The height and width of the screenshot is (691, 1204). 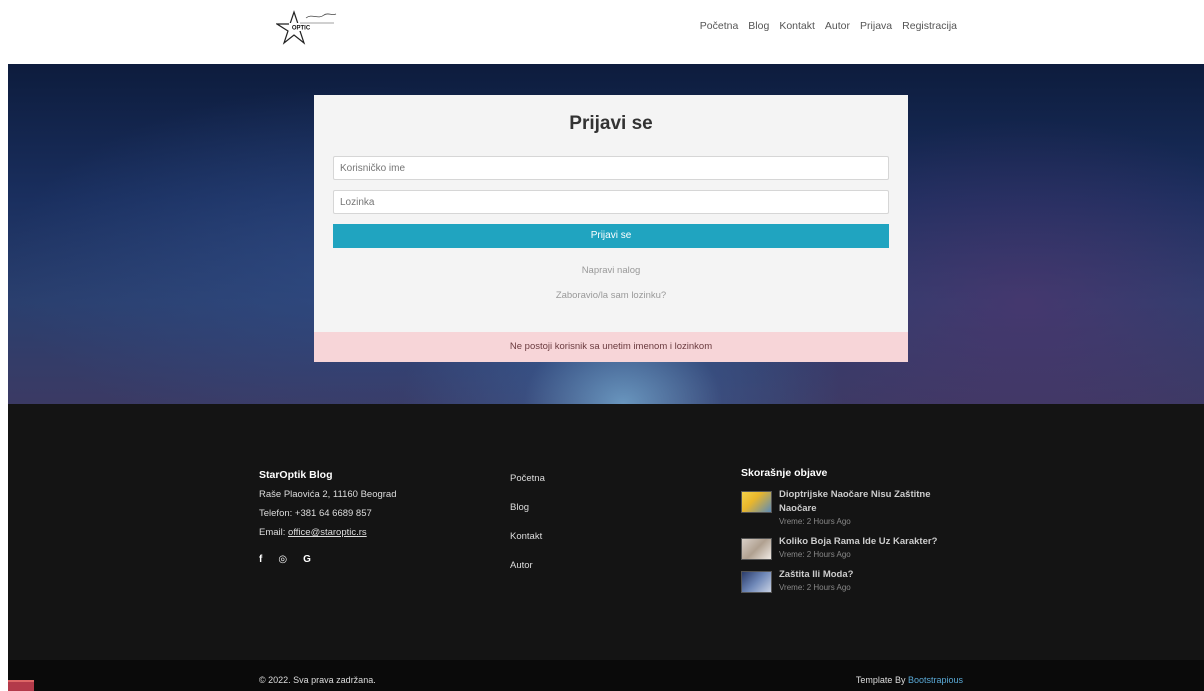 I want to click on template-credit-label: Template By, so click(x=881, y=680).